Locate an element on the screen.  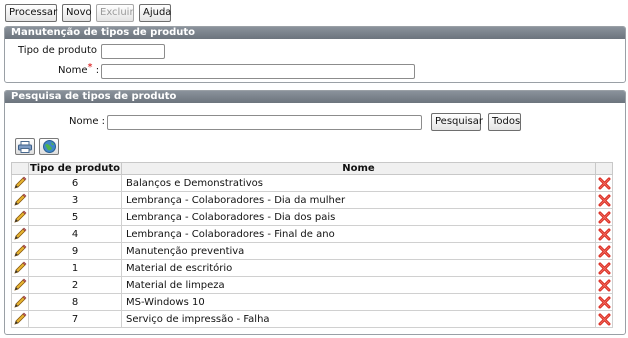
excluir-button: Excluir is located at coordinates (115, 13).